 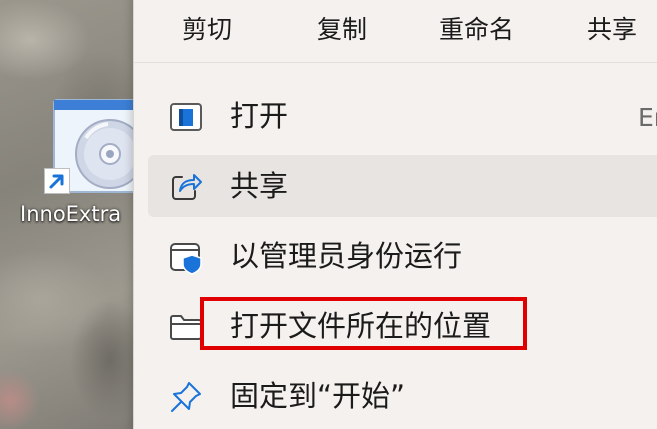 I want to click on cut-button: 剪切, so click(x=207, y=30).